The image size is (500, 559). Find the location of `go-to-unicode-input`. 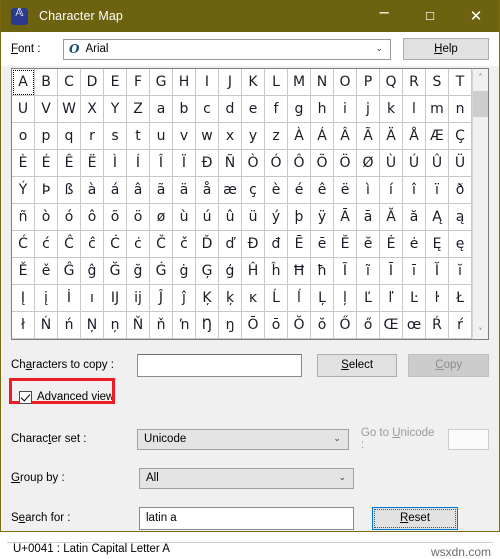

go-to-unicode-input is located at coordinates (468, 439).